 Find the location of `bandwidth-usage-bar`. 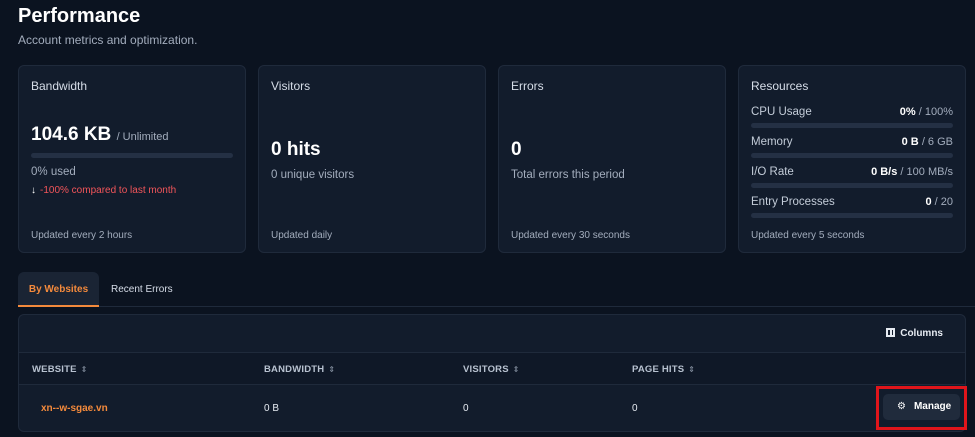

bandwidth-usage-bar is located at coordinates (132, 155).